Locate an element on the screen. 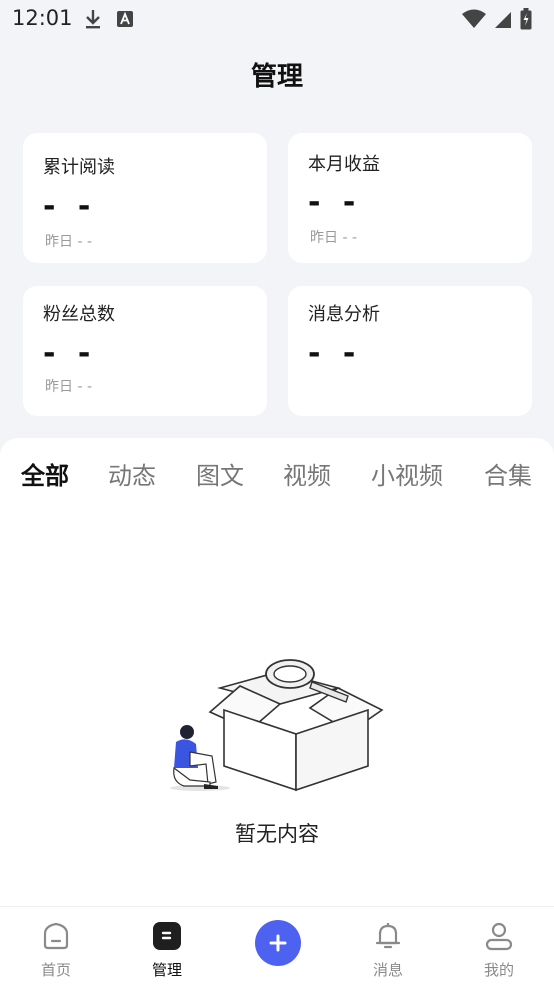 Image resolution: width=554 pixels, height=987 pixels. tab-dynamic: 动态 is located at coordinates (132, 473).